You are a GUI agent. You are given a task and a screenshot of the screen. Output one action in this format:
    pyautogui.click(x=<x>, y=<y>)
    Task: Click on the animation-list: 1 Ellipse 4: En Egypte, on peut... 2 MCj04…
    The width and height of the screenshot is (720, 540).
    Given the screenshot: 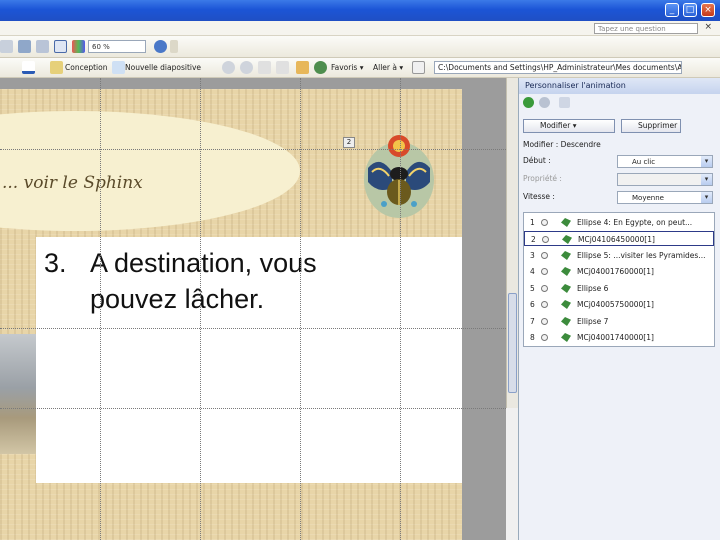 What is the action you would take?
    pyautogui.click(x=619, y=279)
    